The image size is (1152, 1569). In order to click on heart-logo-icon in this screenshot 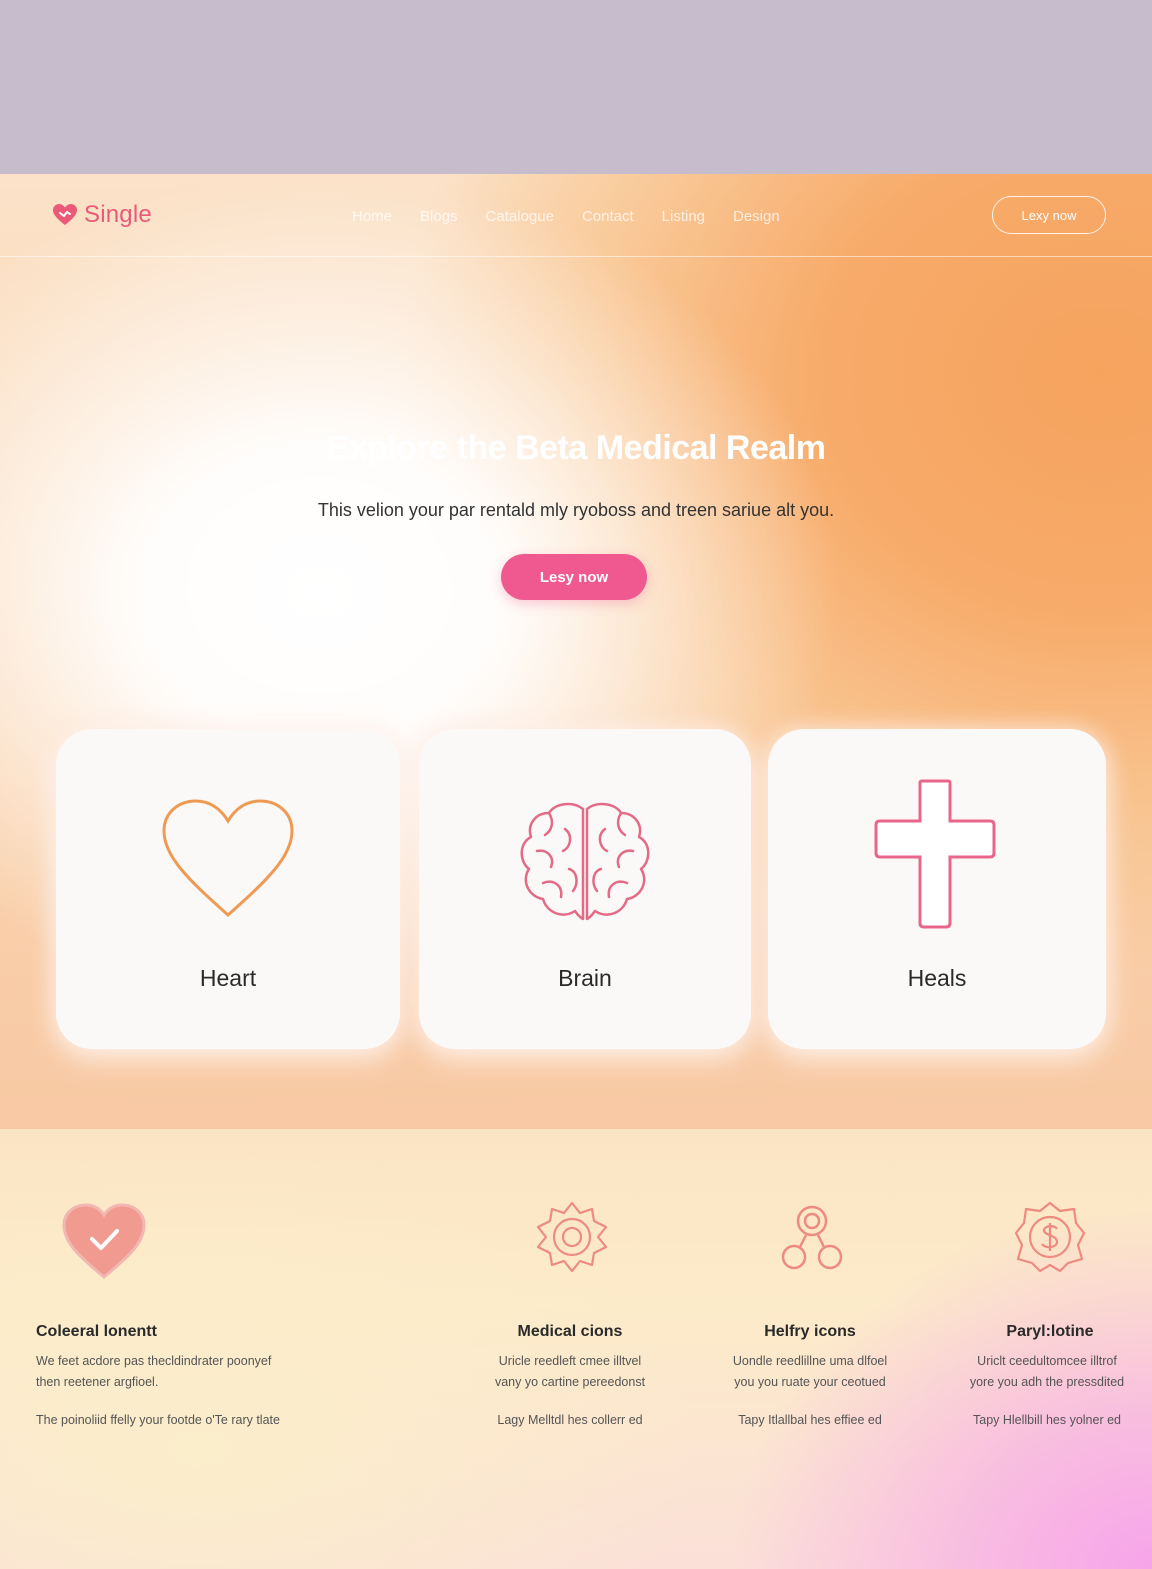, I will do `click(65, 214)`.